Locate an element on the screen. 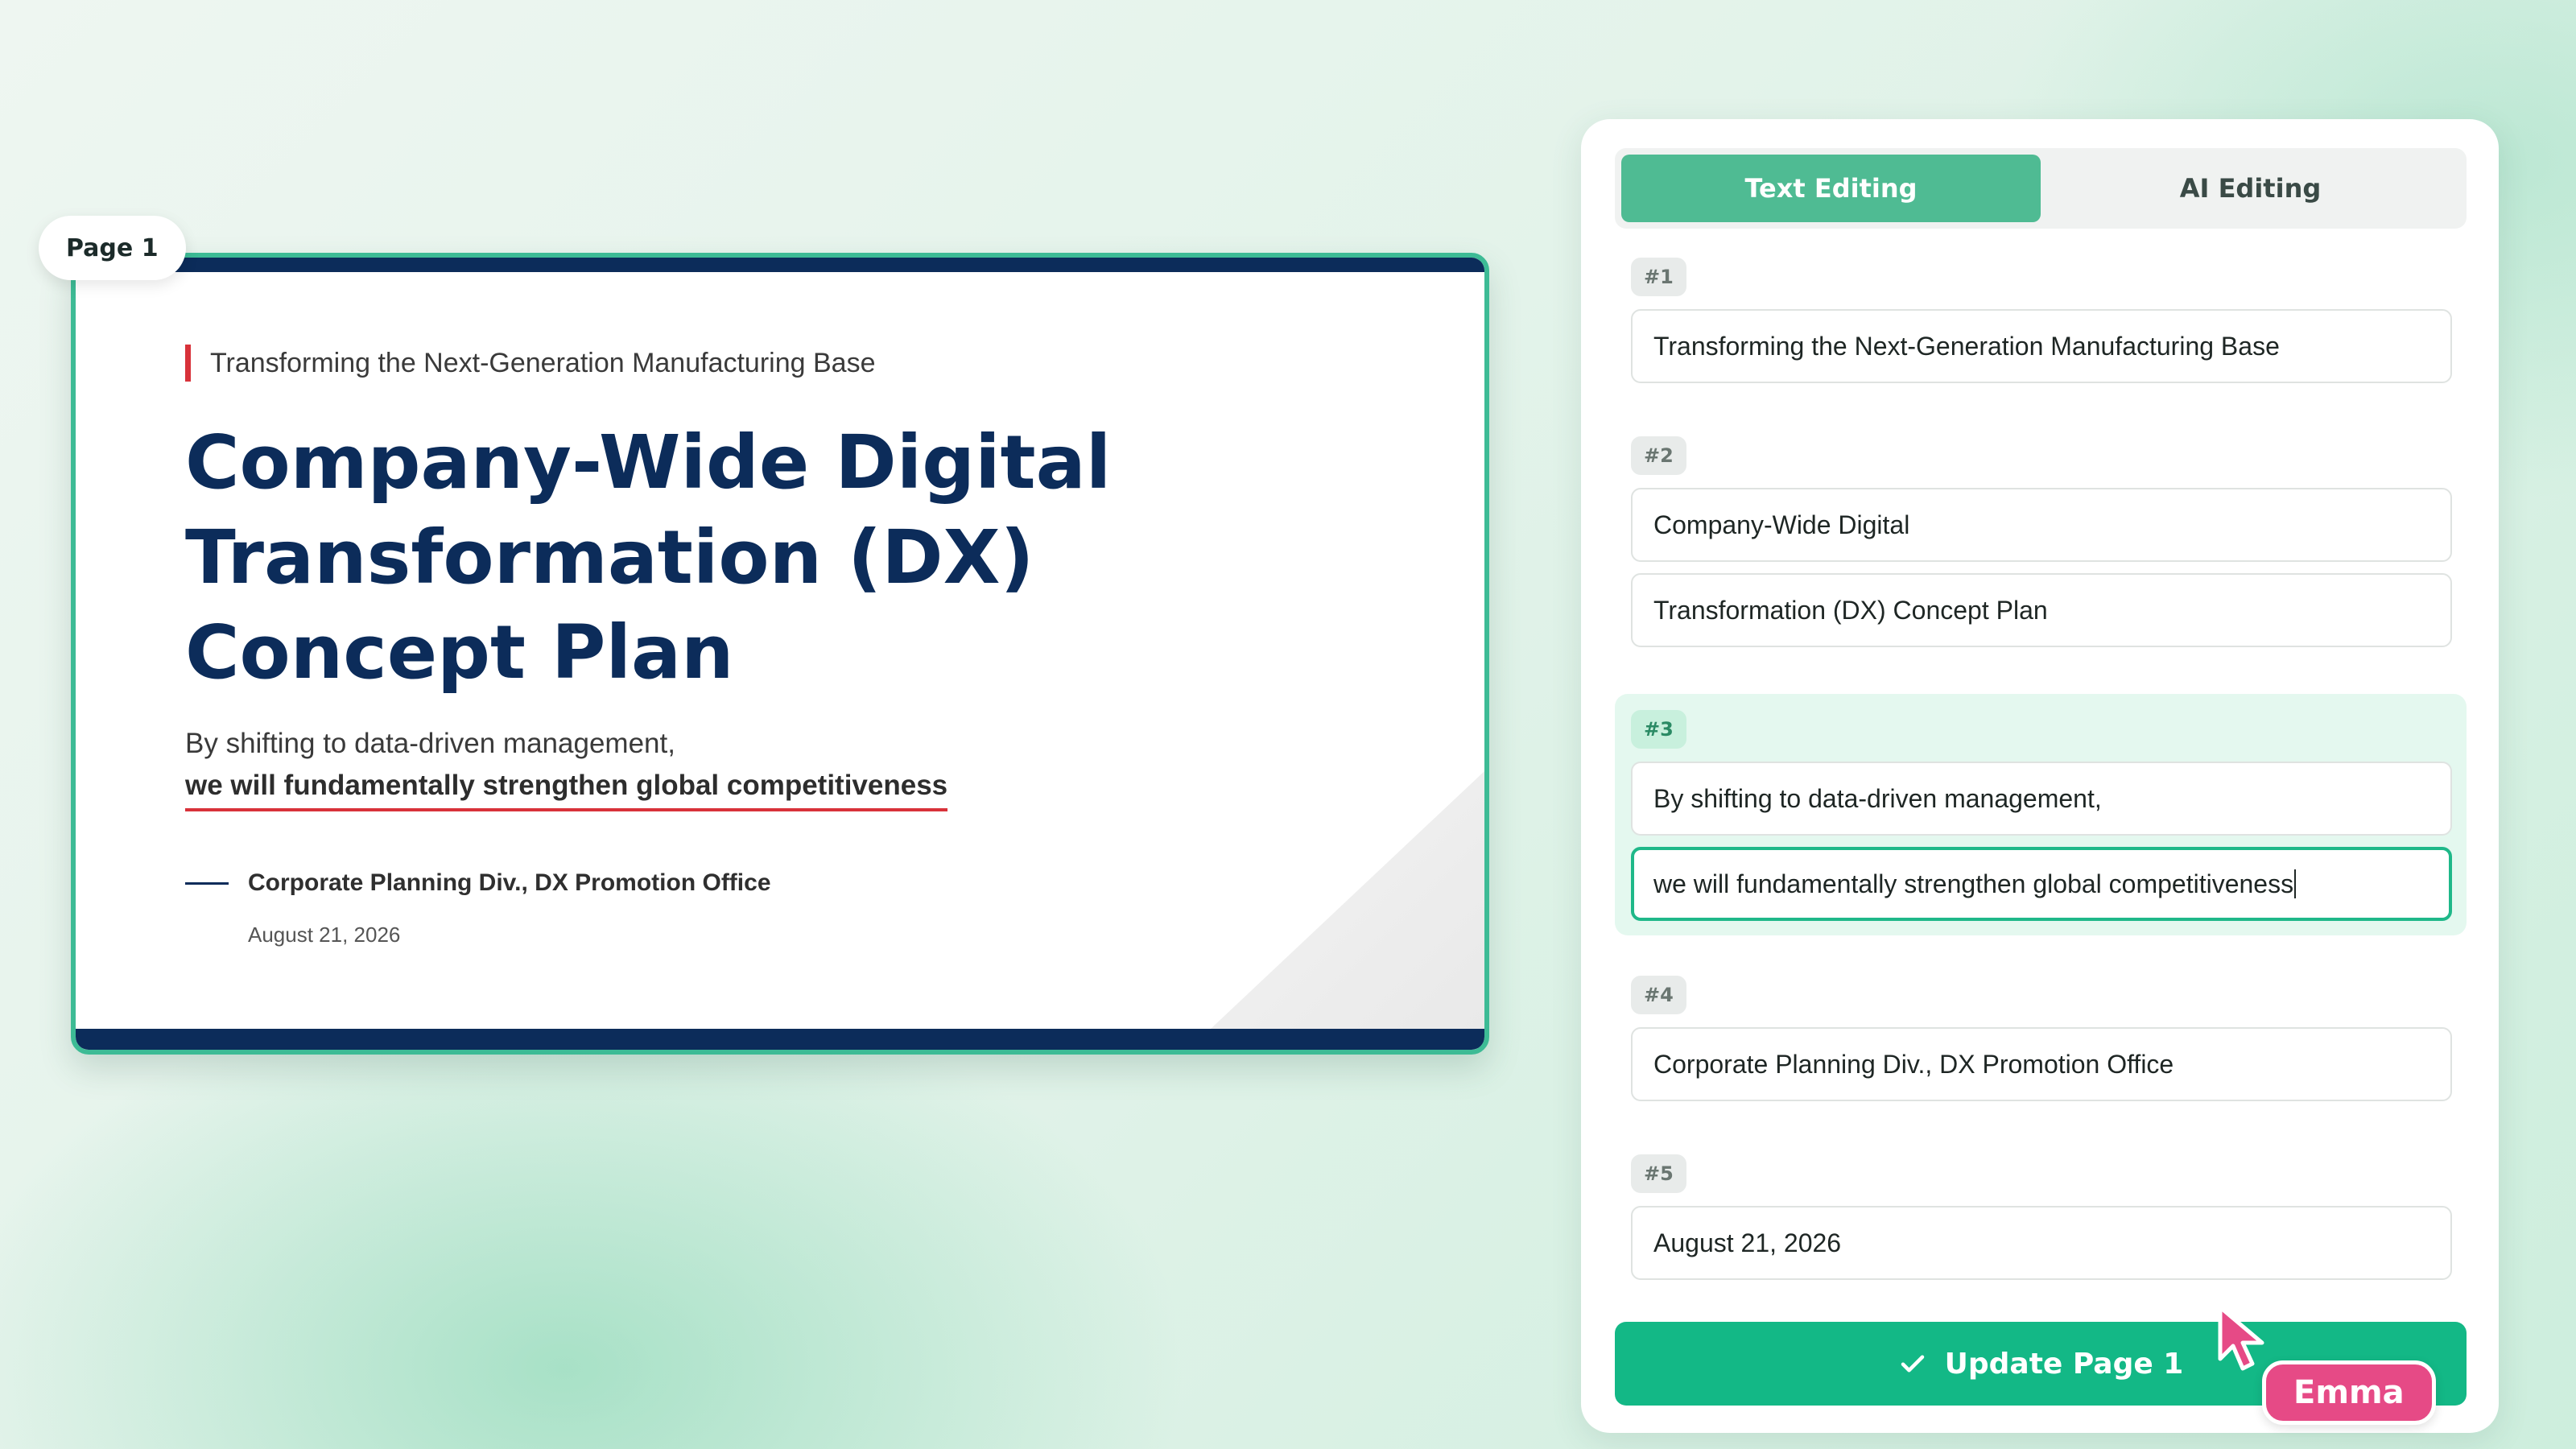  cursor-icon is located at coordinates (2241, 1338).